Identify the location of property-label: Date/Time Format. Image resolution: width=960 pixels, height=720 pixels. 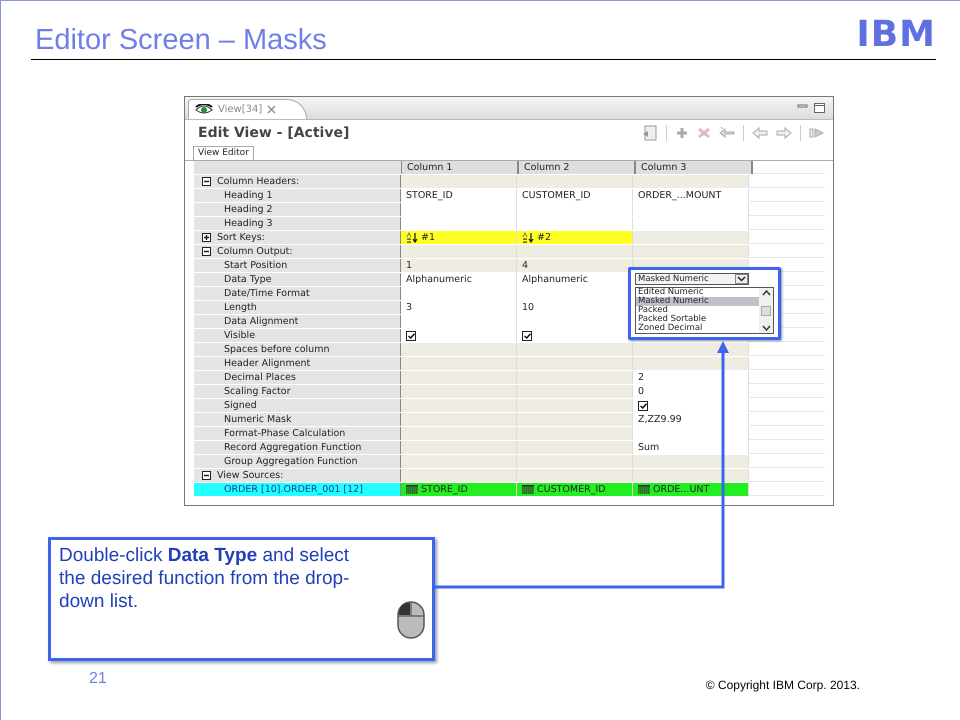
(297, 293).